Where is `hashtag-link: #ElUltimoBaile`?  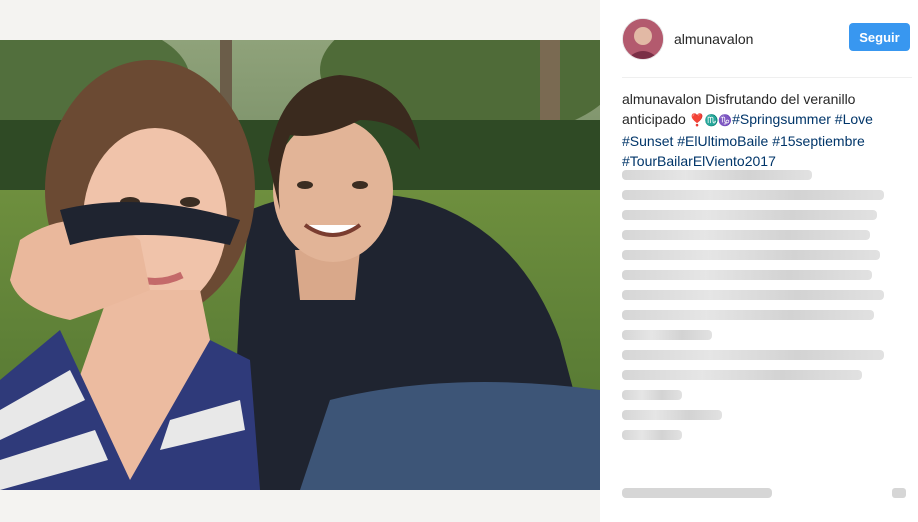 hashtag-link: #ElUltimoBaile is located at coordinates (722, 141).